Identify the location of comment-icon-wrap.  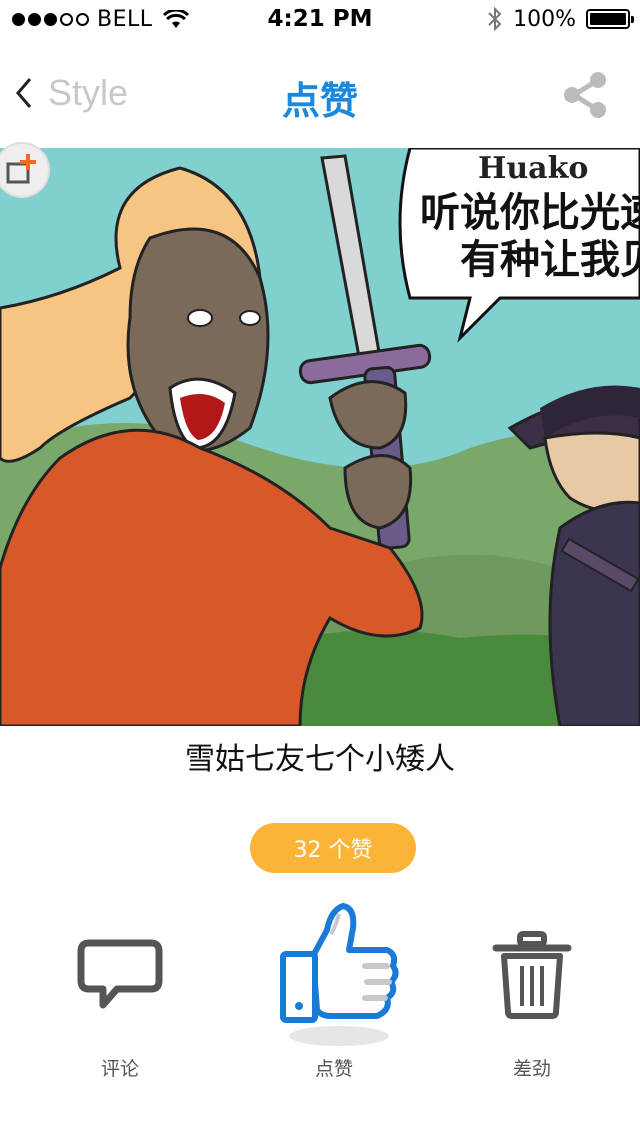
(120, 975).